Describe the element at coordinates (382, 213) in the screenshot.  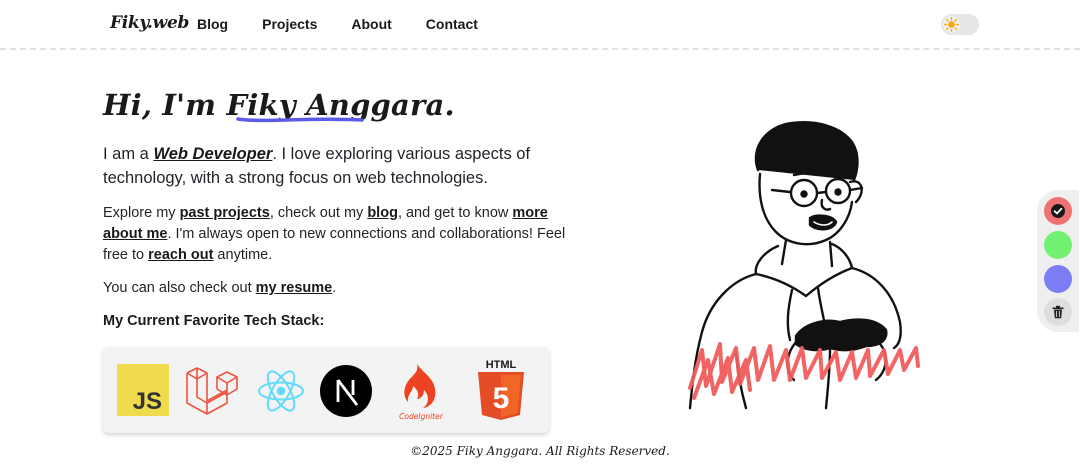
I see `blog-link: blog` at that location.